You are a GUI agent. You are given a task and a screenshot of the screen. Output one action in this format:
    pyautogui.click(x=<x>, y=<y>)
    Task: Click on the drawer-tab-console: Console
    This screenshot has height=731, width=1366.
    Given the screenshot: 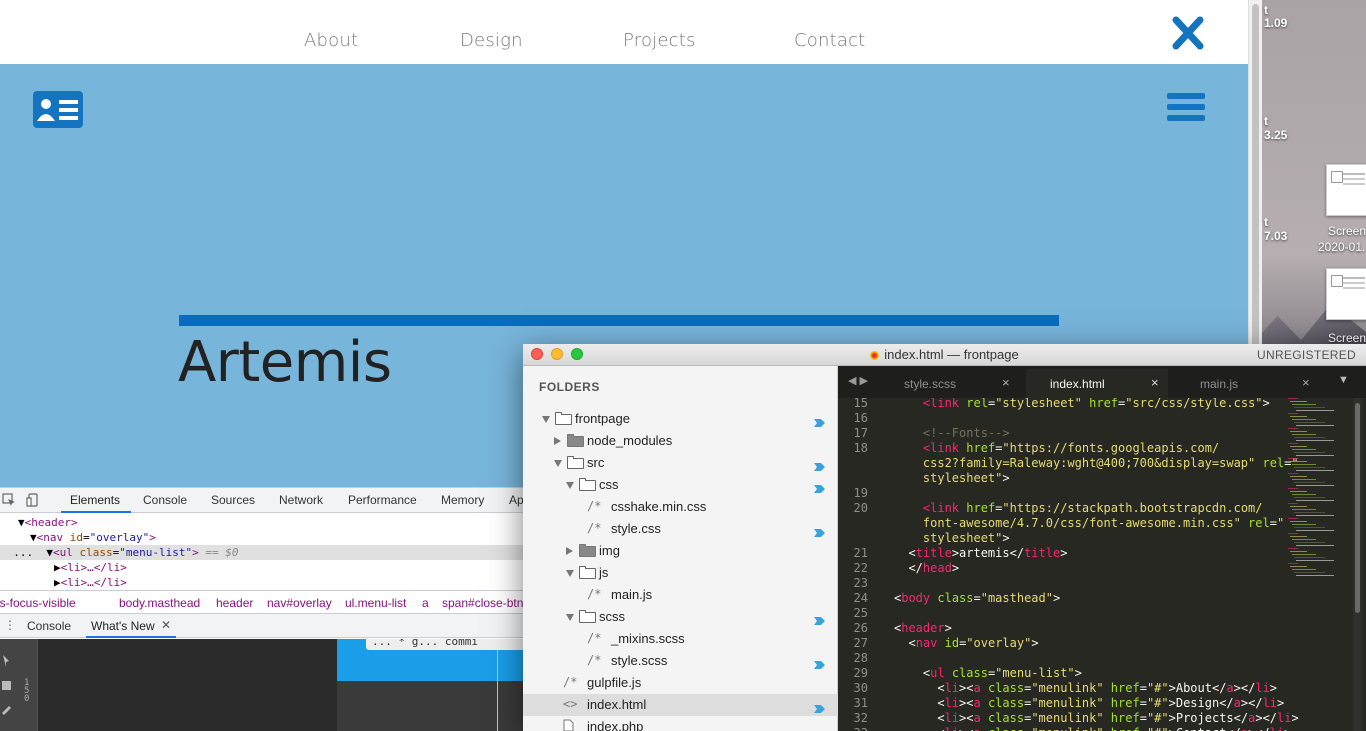 What is the action you would take?
    pyautogui.click(x=49, y=626)
    